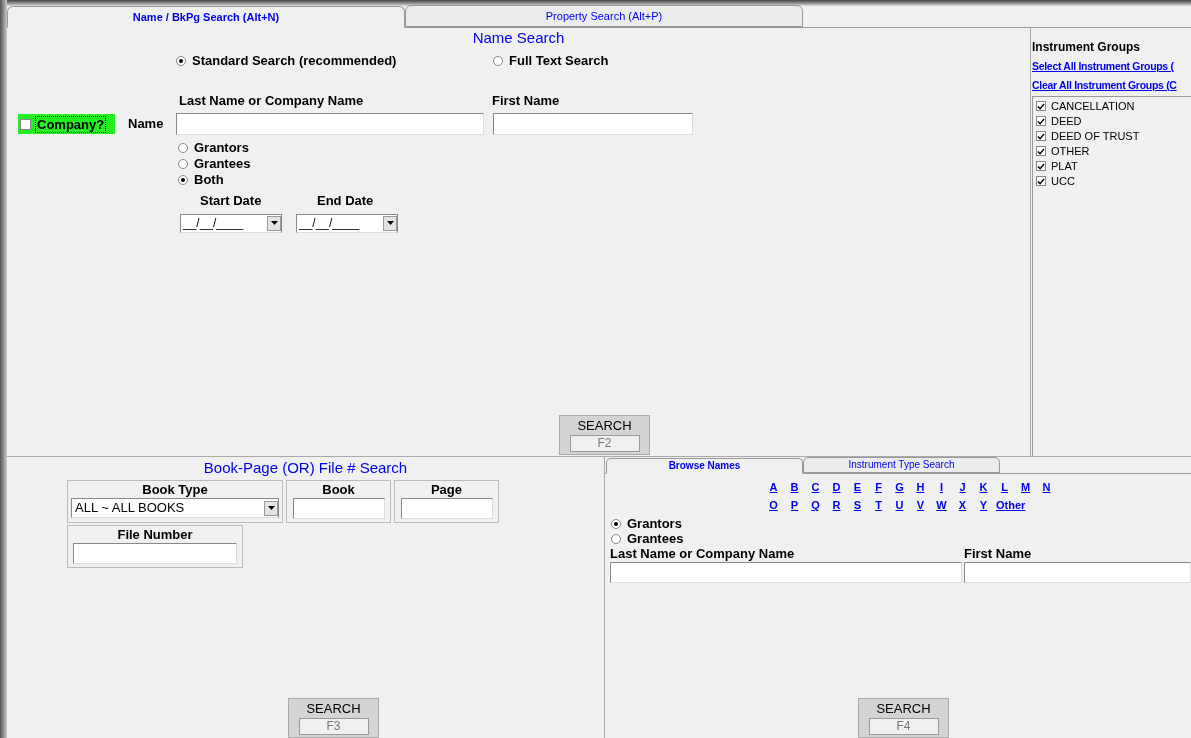 The width and height of the screenshot is (1191, 738). Describe the element at coordinates (857, 505) in the screenshot. I see `letter-link: S` at that location.